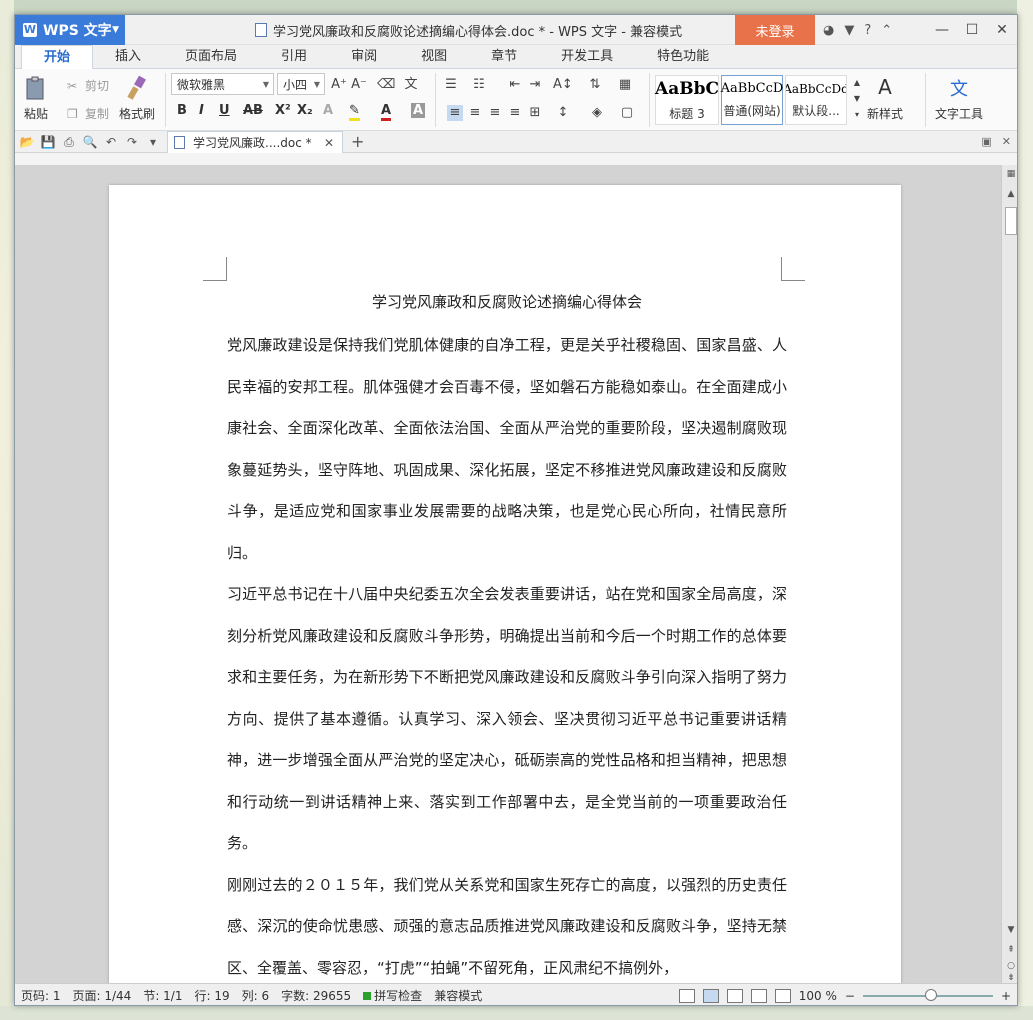 The height and width of the screenshot is (1020, 1033). Describe the element at coordinates (128, 57) in the screenshot. I see `tab-insert: 插入` at that location.